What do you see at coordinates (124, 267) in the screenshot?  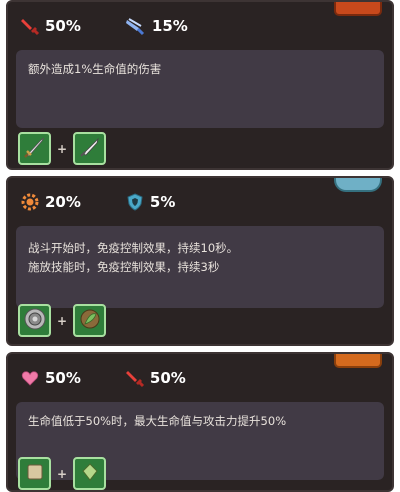 I see `description-line: 施放技能时，免疫控制效果，持续3秒` at bounding box center [124, 267].